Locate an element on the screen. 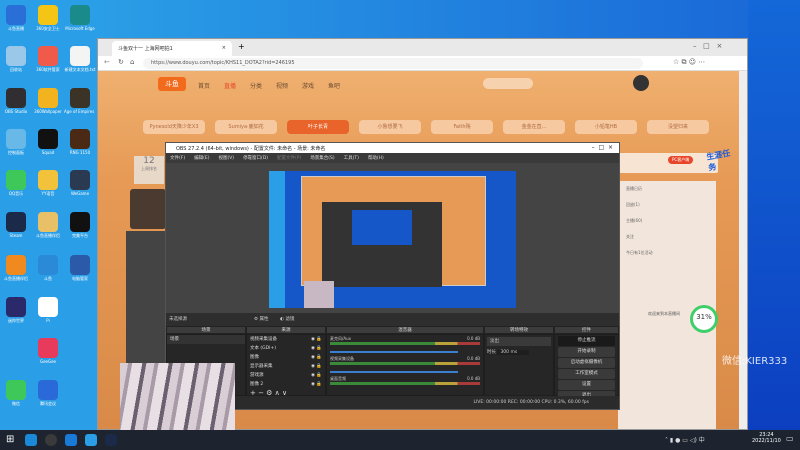  page-scrollbar is located at coordinates (743, 250).